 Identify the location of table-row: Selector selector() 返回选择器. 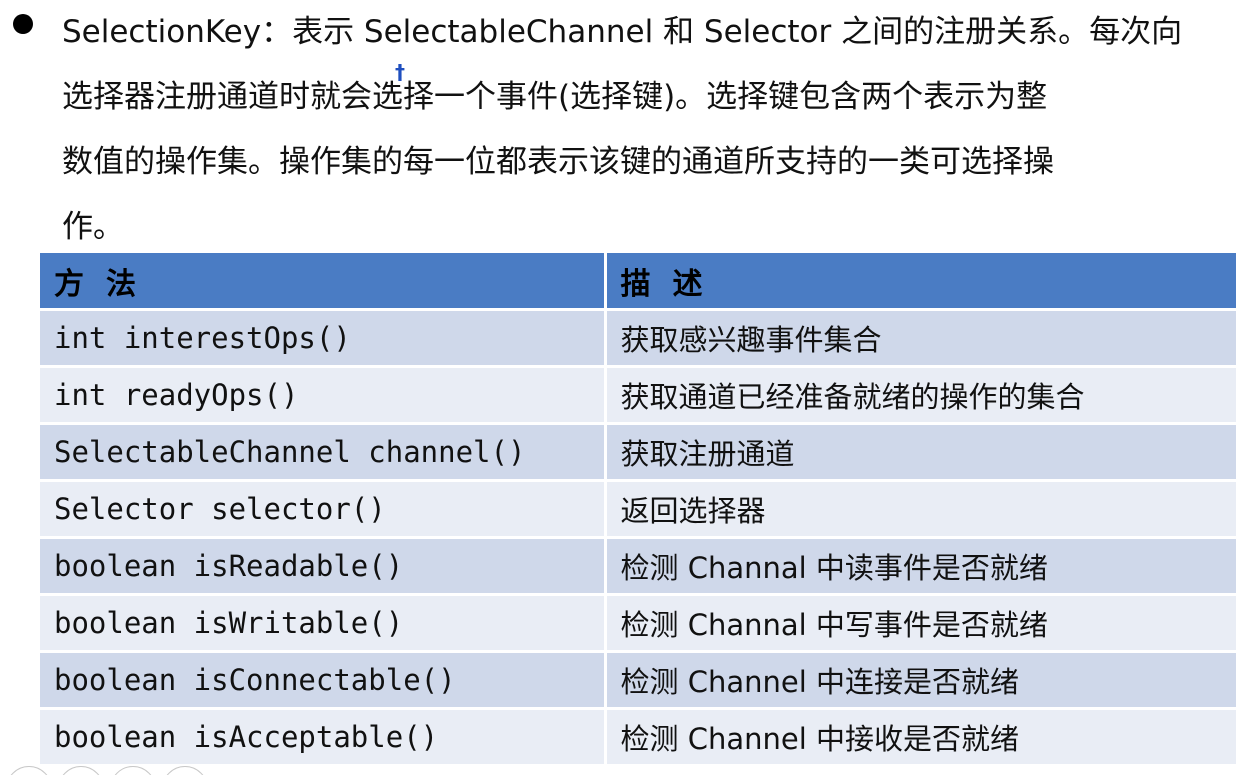
(638, 509).